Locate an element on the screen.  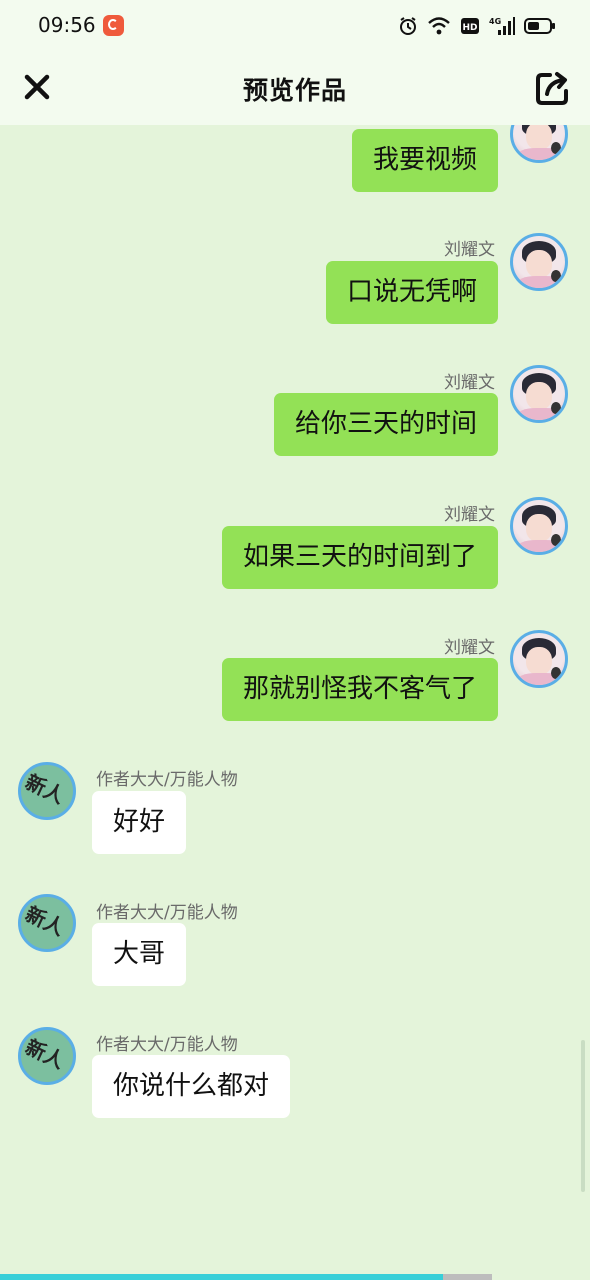
message-bubble: 如果三天的时间到了 is located at coordinates (359, 557).